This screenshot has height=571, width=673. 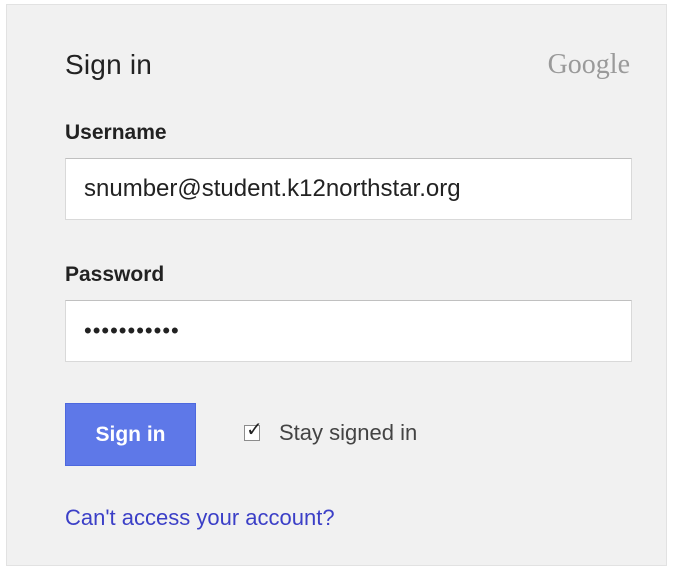 What do you see at coordinates (348, 432) in the screenshot?
I see `stay-signed-in-label: Stay signed in` at bounding box center [348, 432].